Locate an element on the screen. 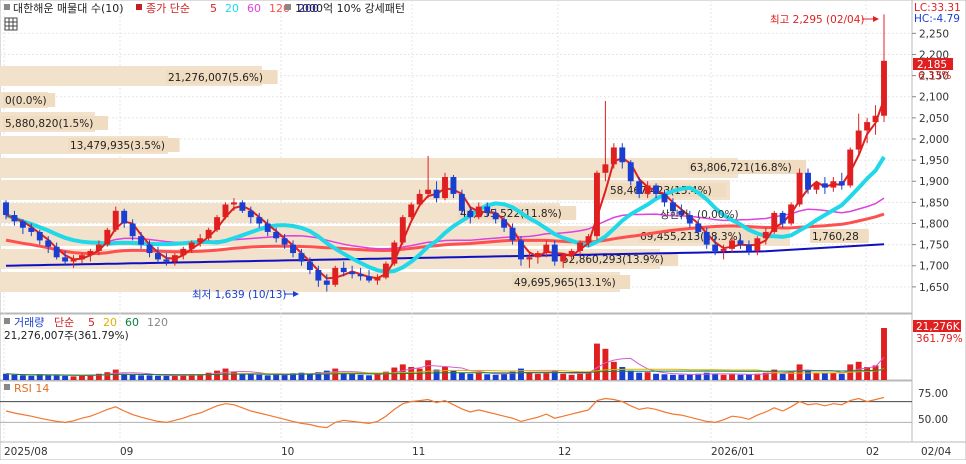  high-label: 최고 2,295 (02/04) is located at coordinates (817, 20).